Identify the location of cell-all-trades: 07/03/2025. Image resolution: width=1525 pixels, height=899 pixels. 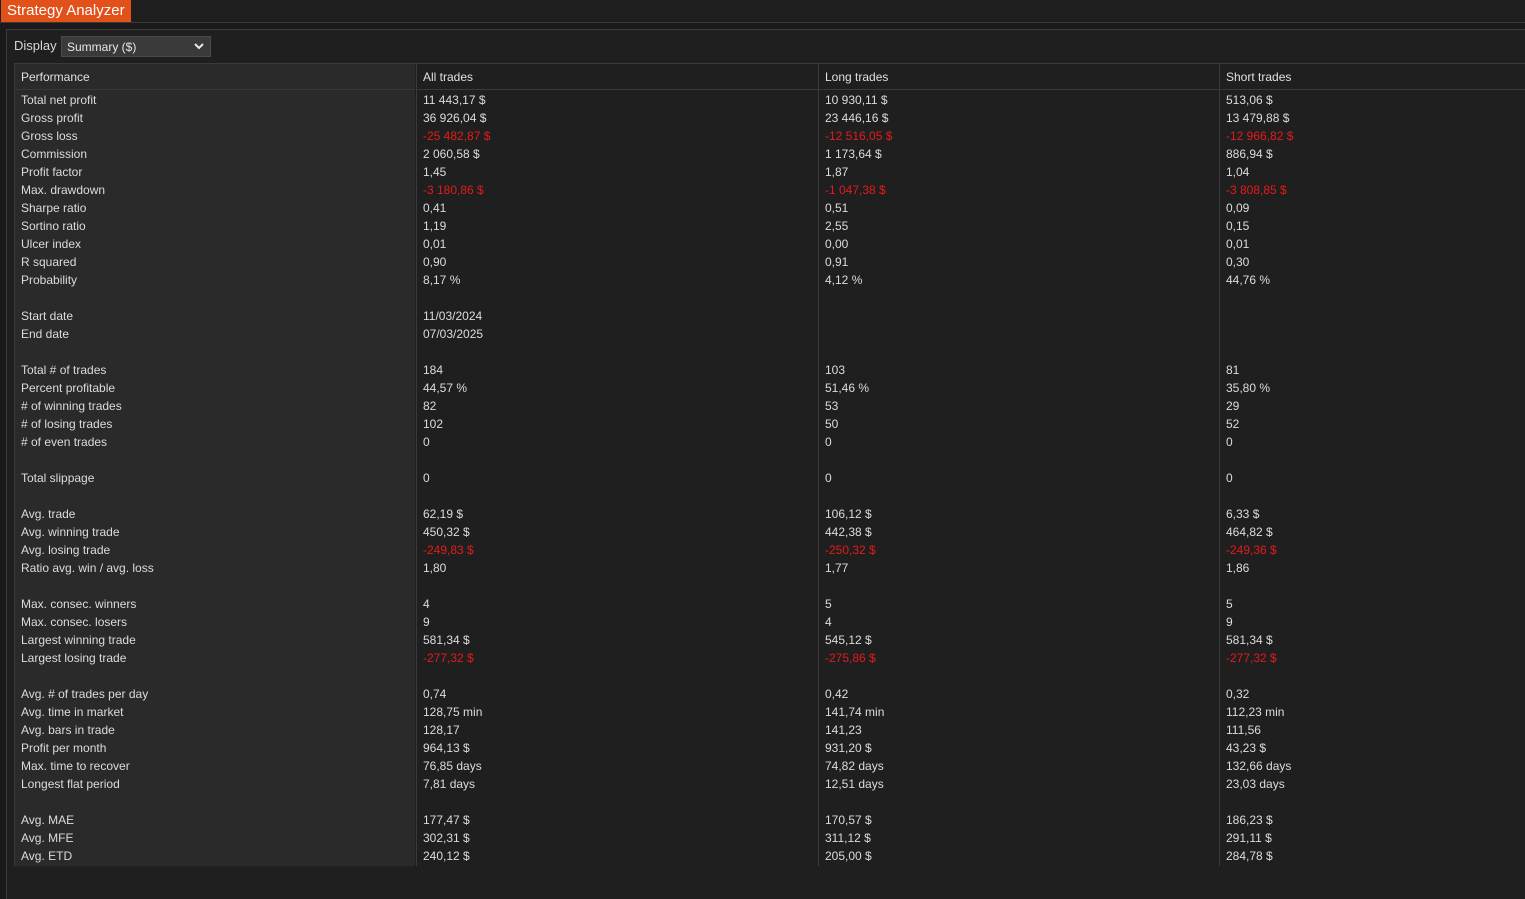
(453, 334).